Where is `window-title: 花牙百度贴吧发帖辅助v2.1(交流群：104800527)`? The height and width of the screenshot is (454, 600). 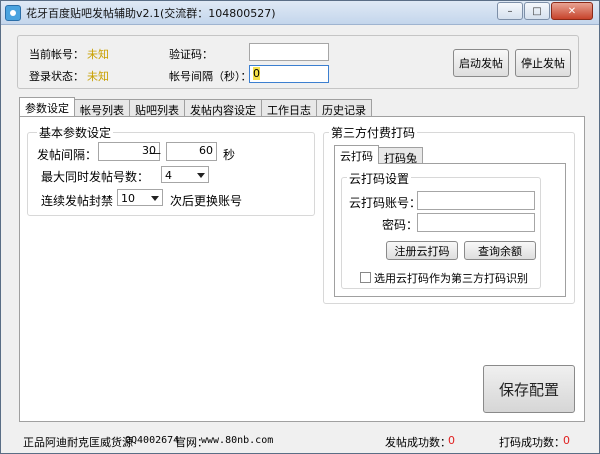
window-title: 花牙百度贴吧发帖辅助v2.1(交流群：104800527) is located at coordinates (151, 13).